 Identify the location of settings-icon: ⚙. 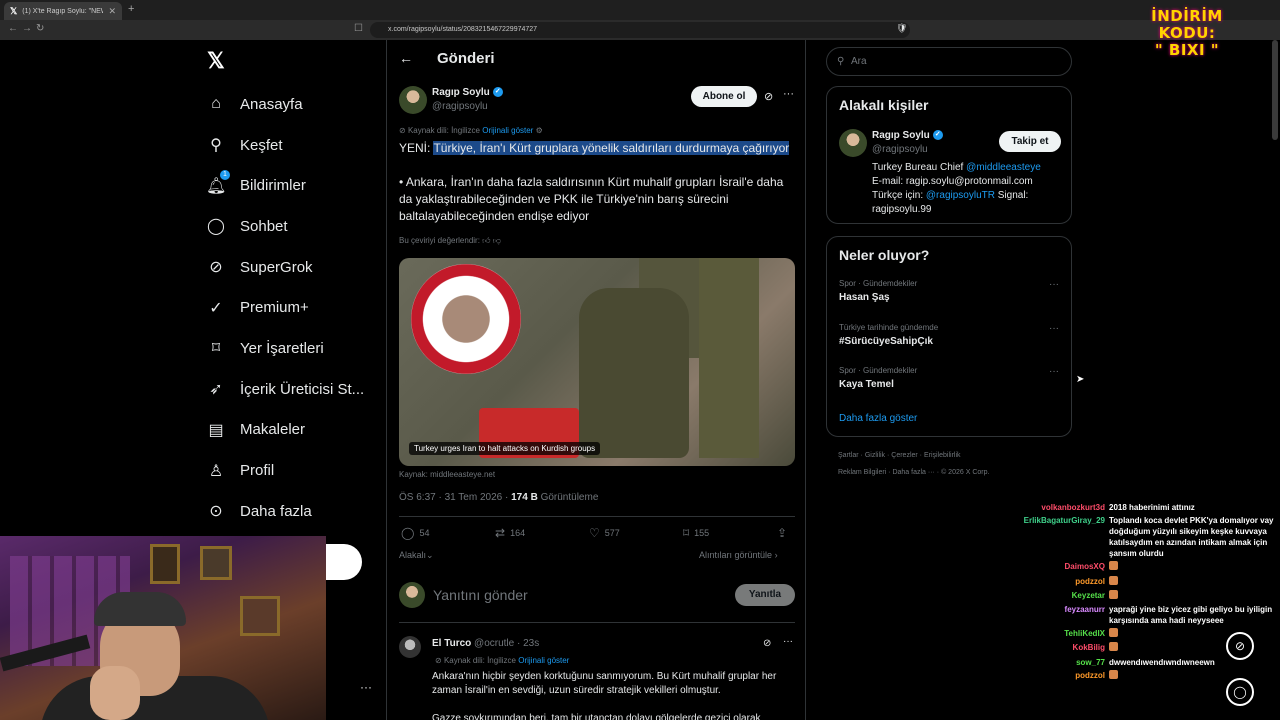
(539, 130).